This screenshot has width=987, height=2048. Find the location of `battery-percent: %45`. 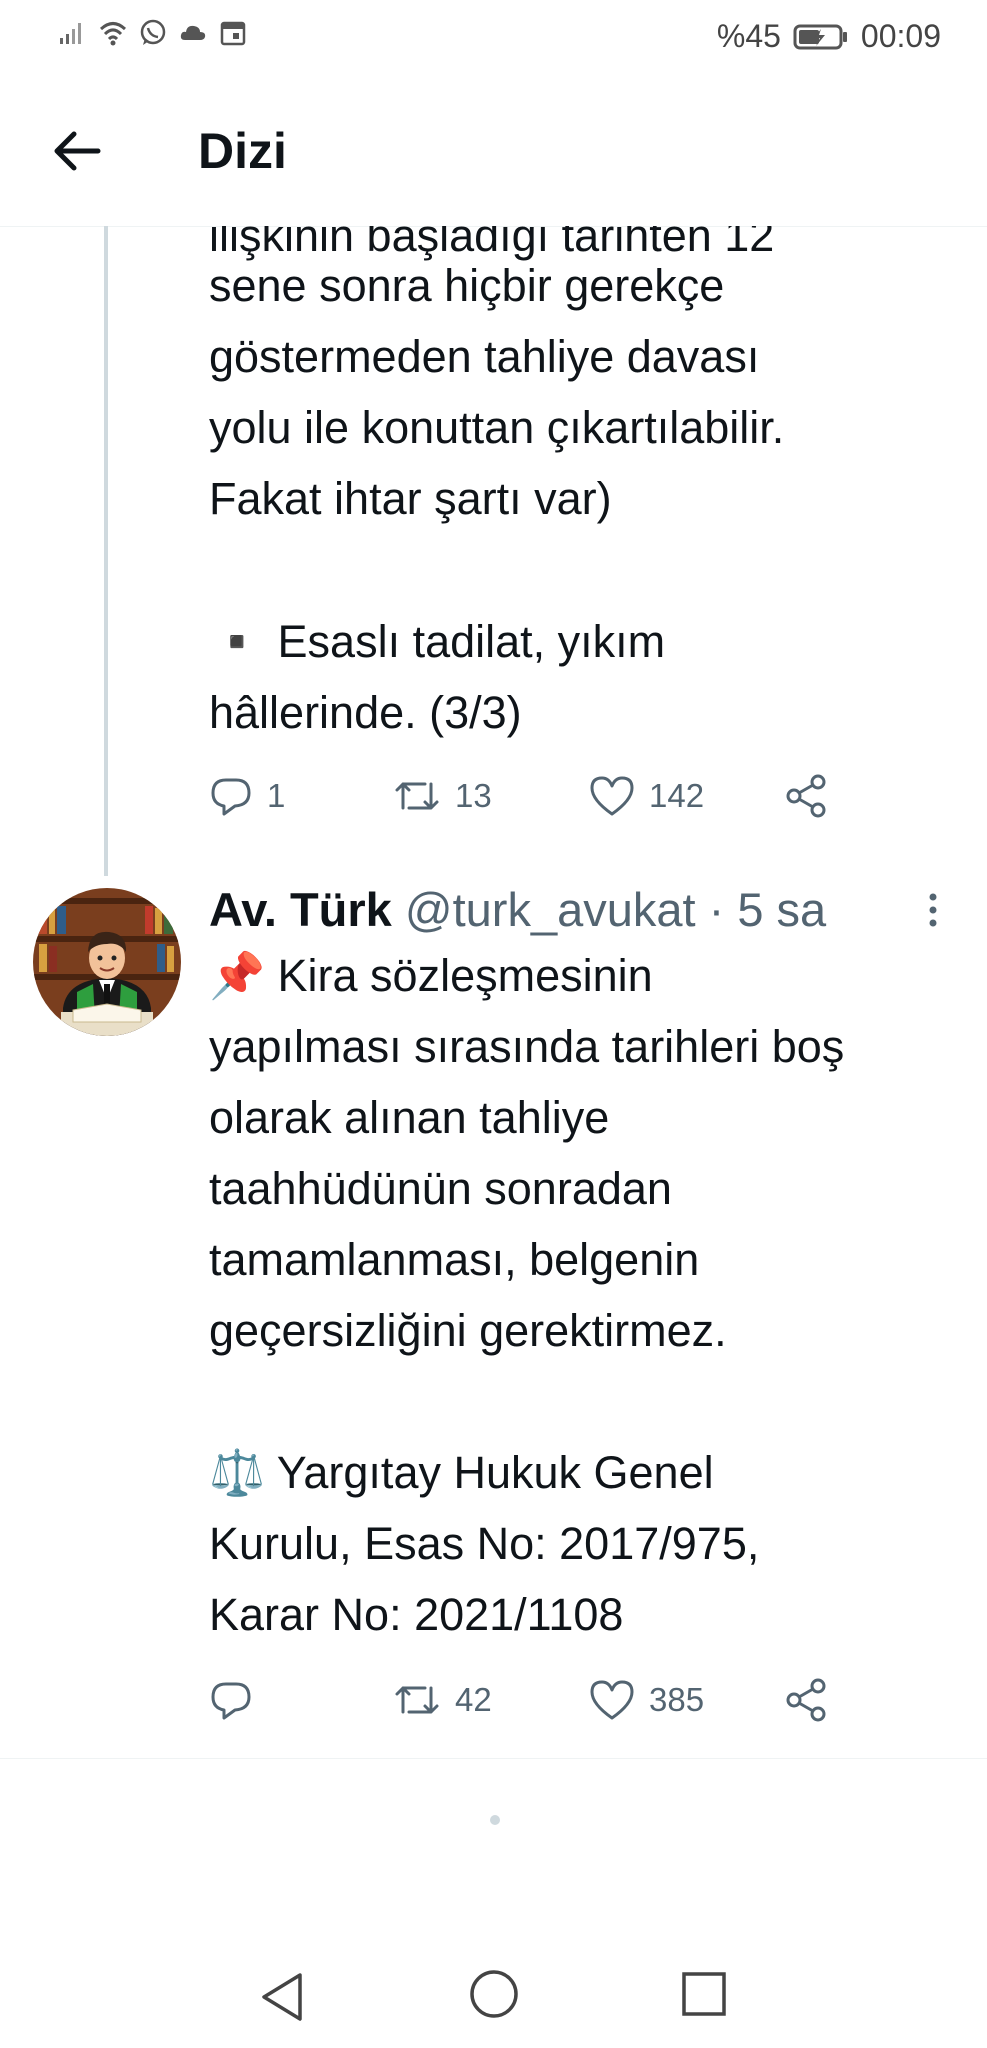

battery-percent: %45 is located at coordinates (748, 36).